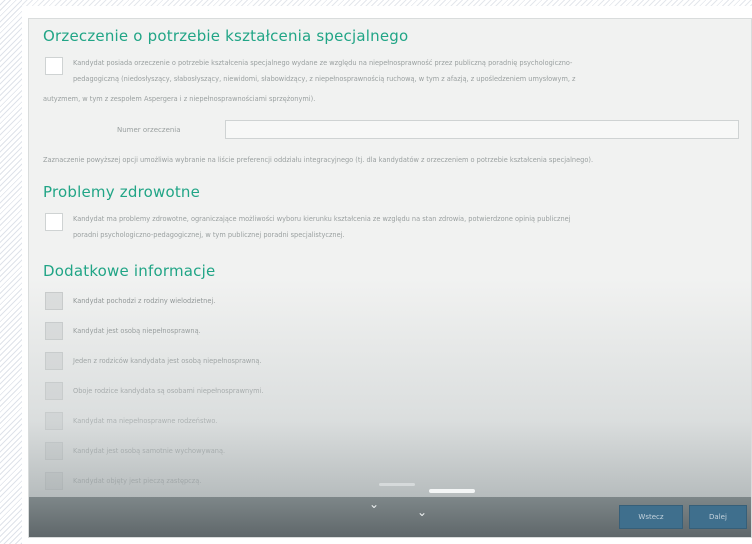 This screenshot has width=752, height=544. I want to click on top-hatch-decoration, so click(387, 3).